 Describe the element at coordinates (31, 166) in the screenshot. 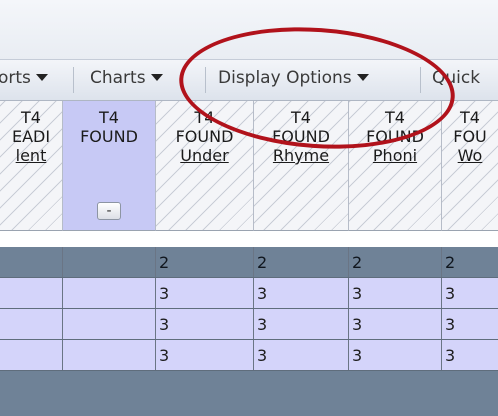

I see `column-header: T4 EADI lent` at that location.